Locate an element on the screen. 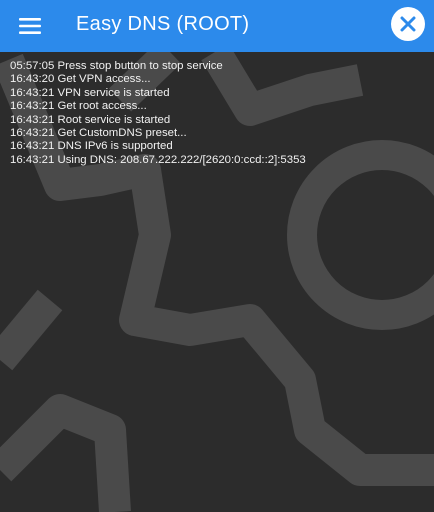 Image resolution: width=434 pixels, height=512 pixels. log-line: 16:43:21 VPN service is started is located at coordinates (90, 92).